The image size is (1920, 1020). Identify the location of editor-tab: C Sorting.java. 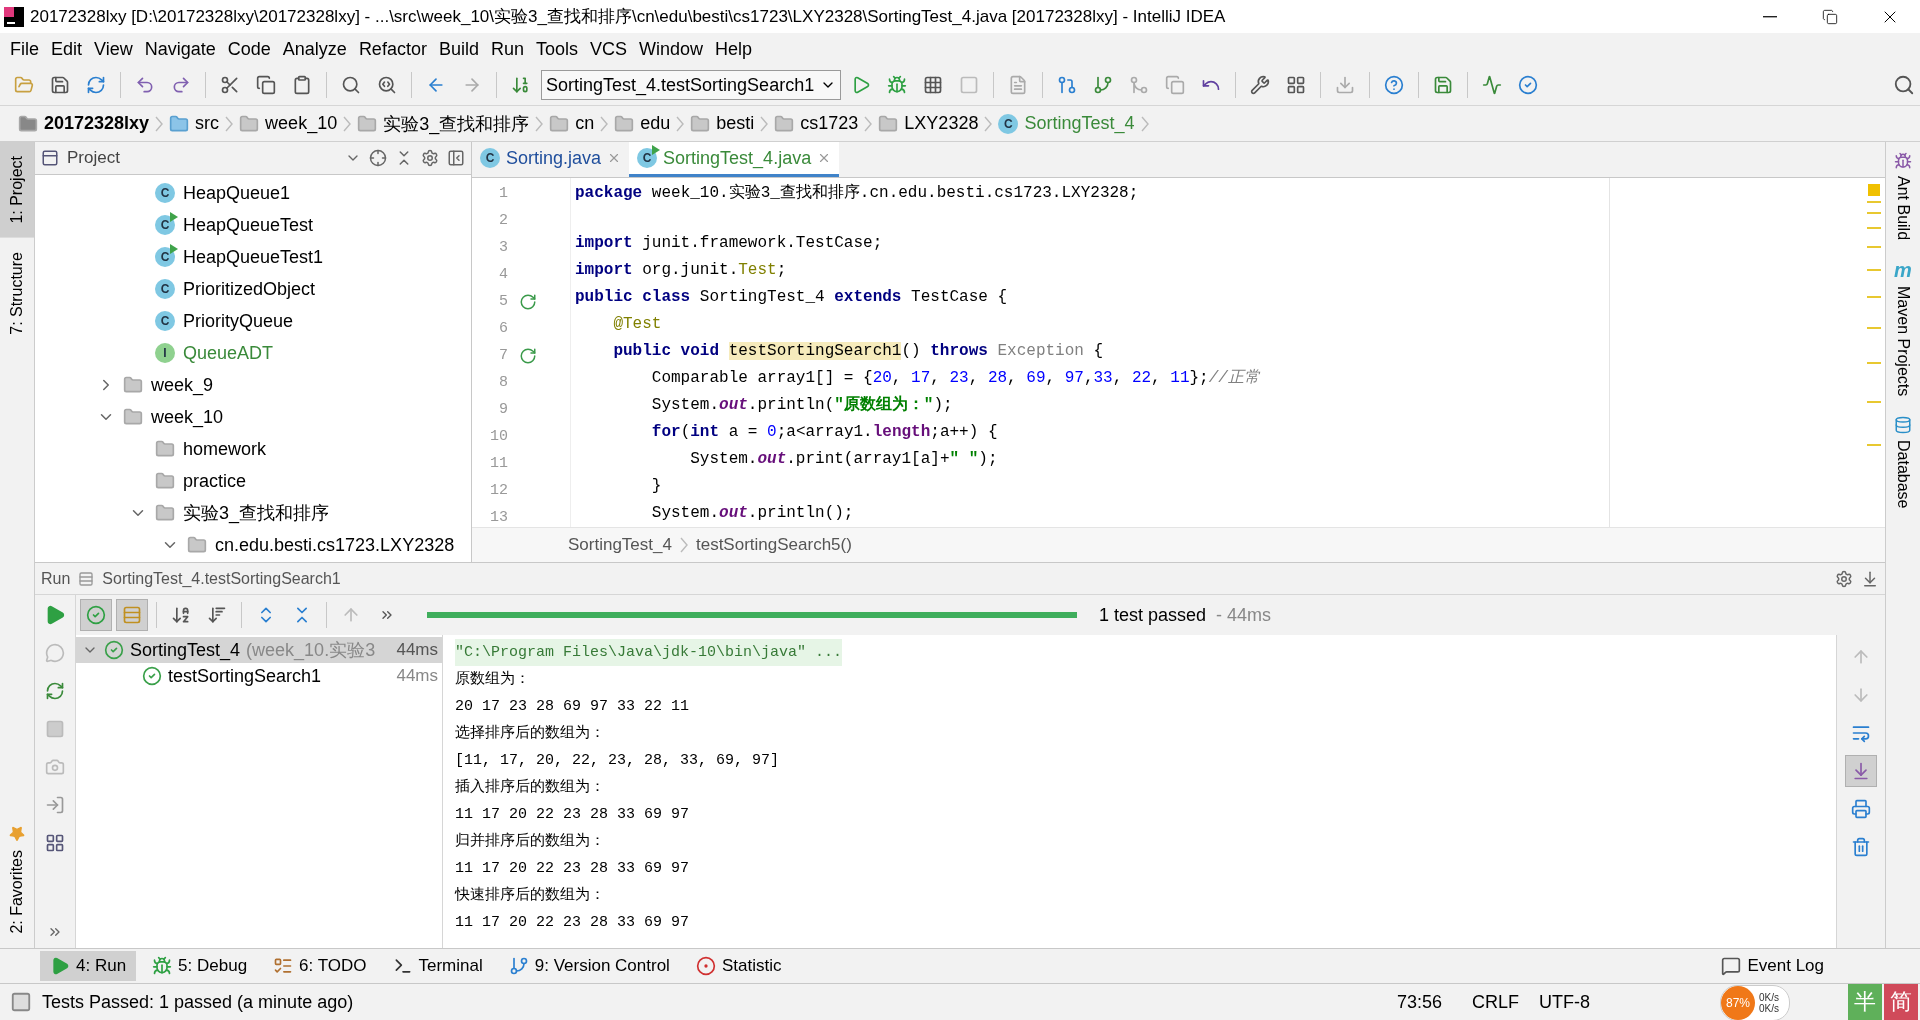
(551, 159).